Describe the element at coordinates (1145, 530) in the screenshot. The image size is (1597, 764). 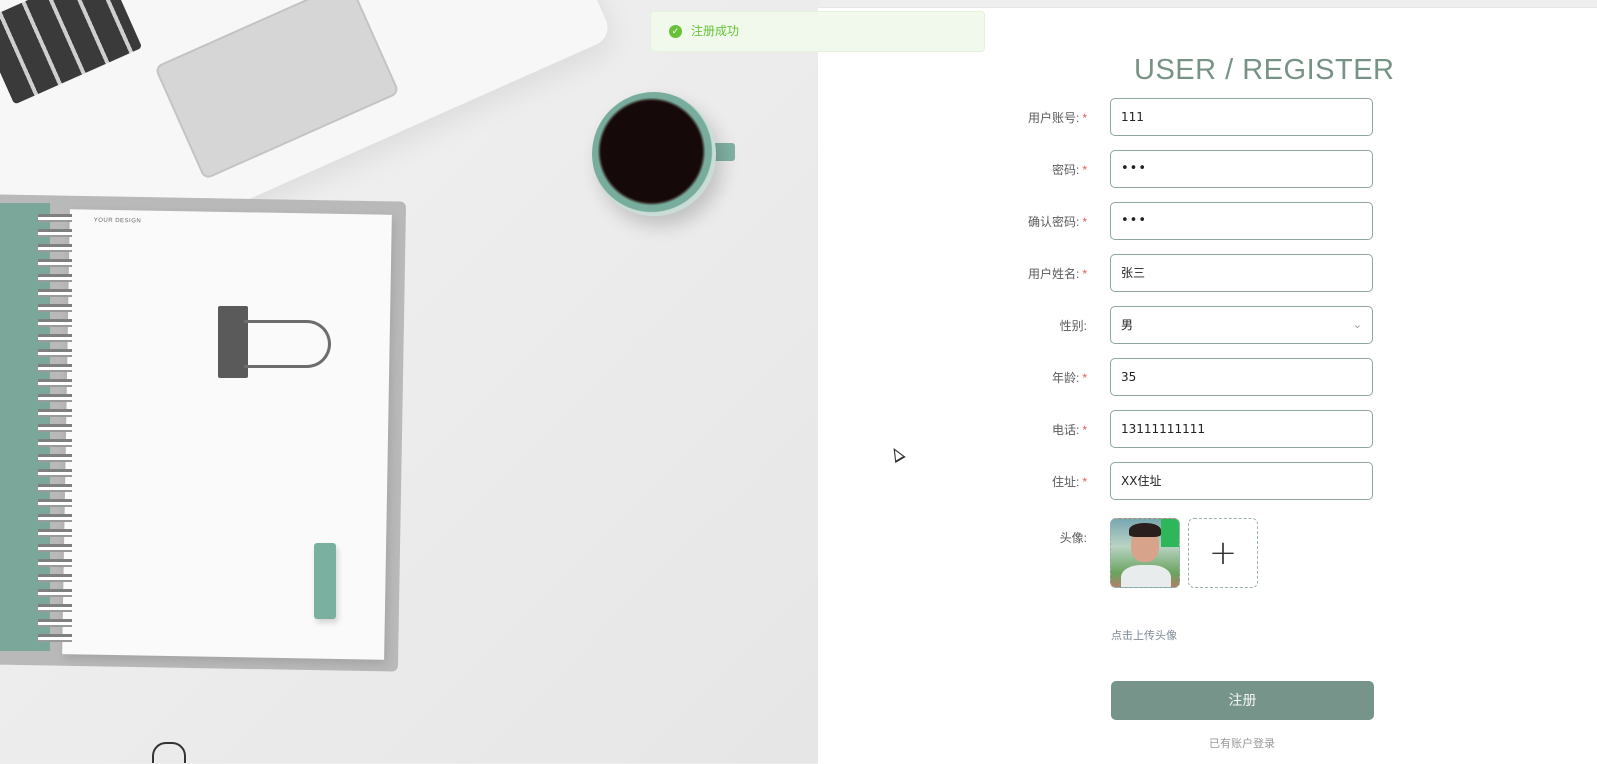
I see `avatar-hair` at that location.